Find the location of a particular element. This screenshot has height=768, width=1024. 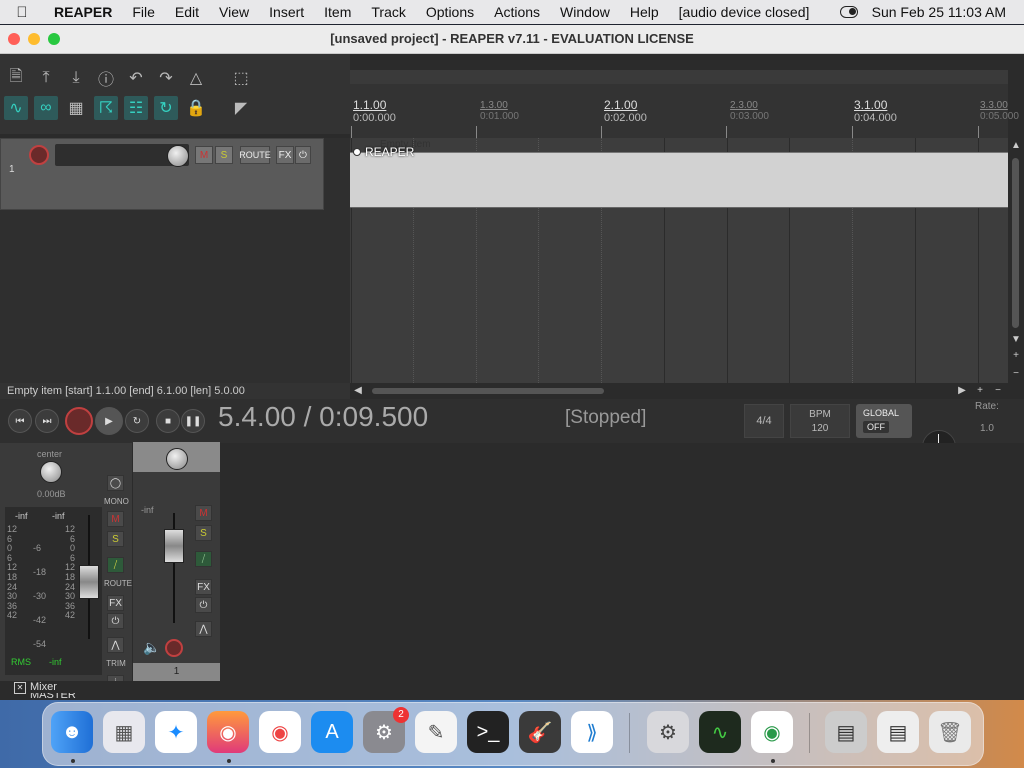

recent-window-thumbnail-icon: ▤ is located at coordinates (846, 732).